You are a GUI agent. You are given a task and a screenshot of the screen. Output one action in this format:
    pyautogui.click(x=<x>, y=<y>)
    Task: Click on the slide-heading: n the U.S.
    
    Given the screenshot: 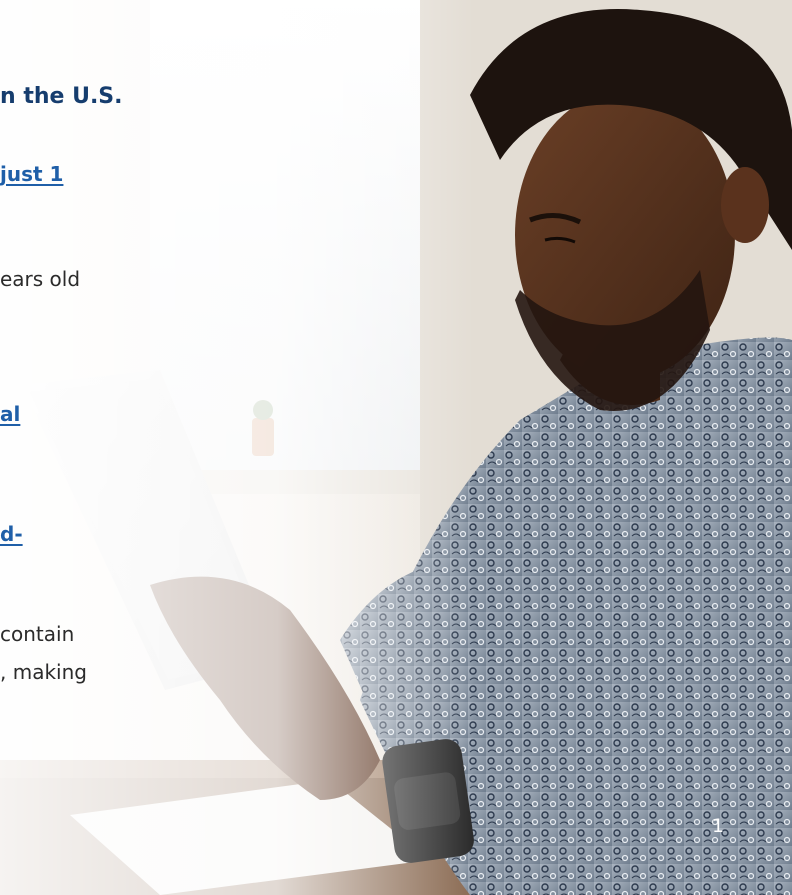 What is the action you would take?
    pyautogui.click(x=61, y=96)
    